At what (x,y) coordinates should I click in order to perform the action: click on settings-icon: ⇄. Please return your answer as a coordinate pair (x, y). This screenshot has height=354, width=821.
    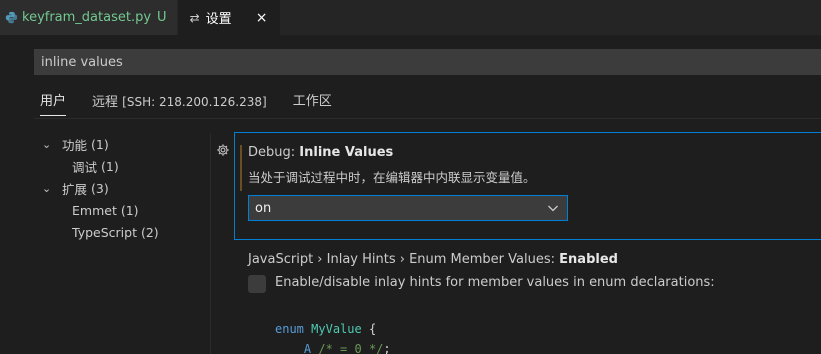
    Looking at the image, I should click on (194, 17).